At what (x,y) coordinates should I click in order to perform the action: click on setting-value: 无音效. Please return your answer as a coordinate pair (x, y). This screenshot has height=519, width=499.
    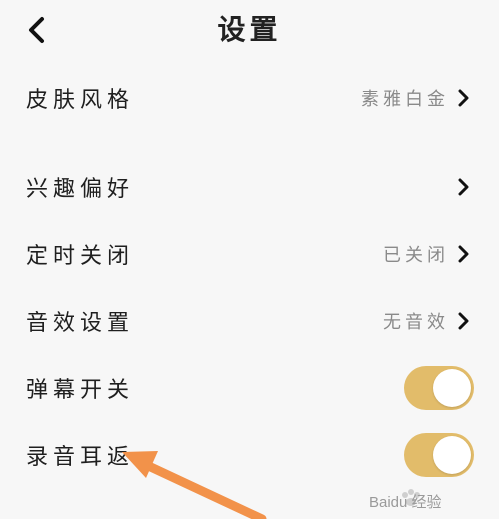
    Looking at the image, I should click on (416, 322).